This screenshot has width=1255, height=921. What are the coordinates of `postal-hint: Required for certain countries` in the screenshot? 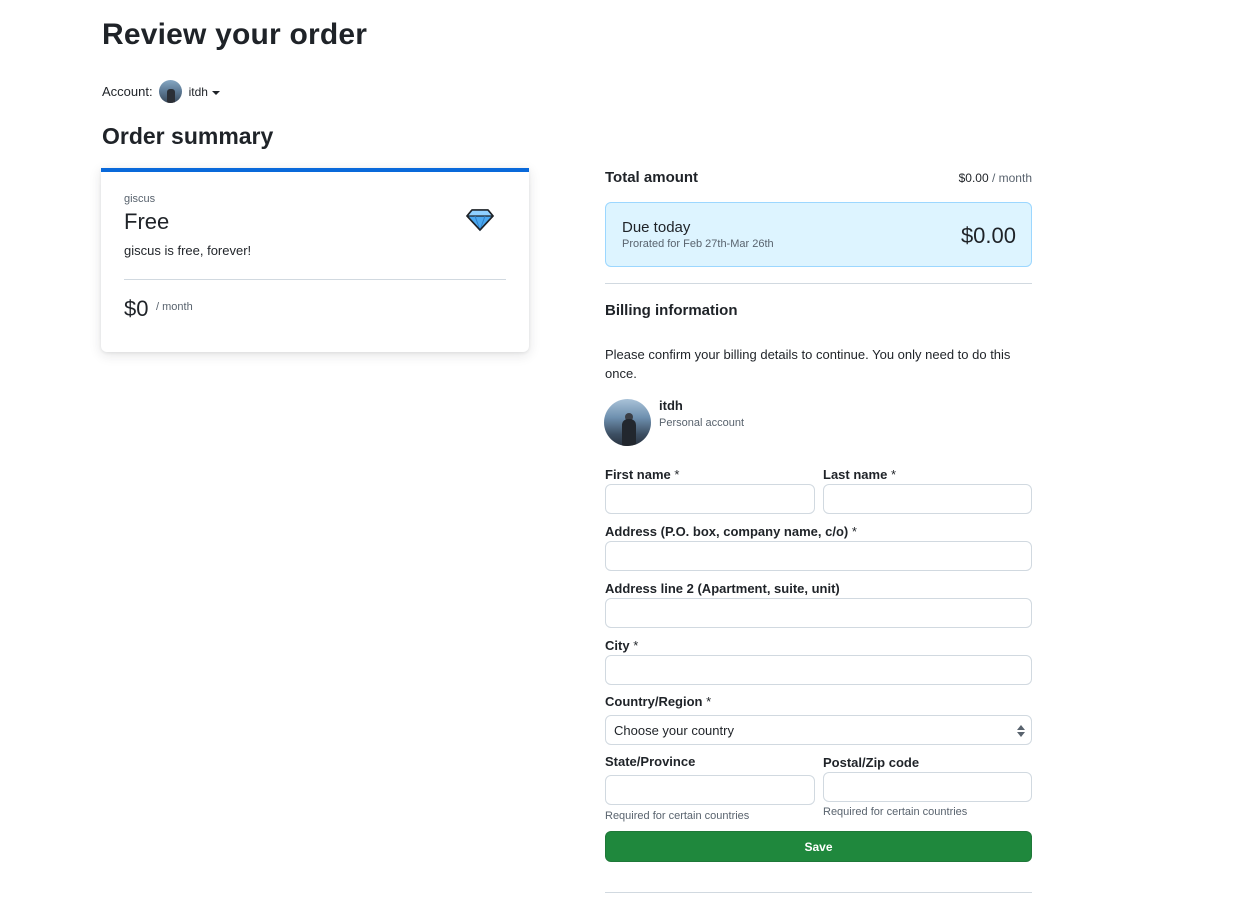 It's located at (895, 812).